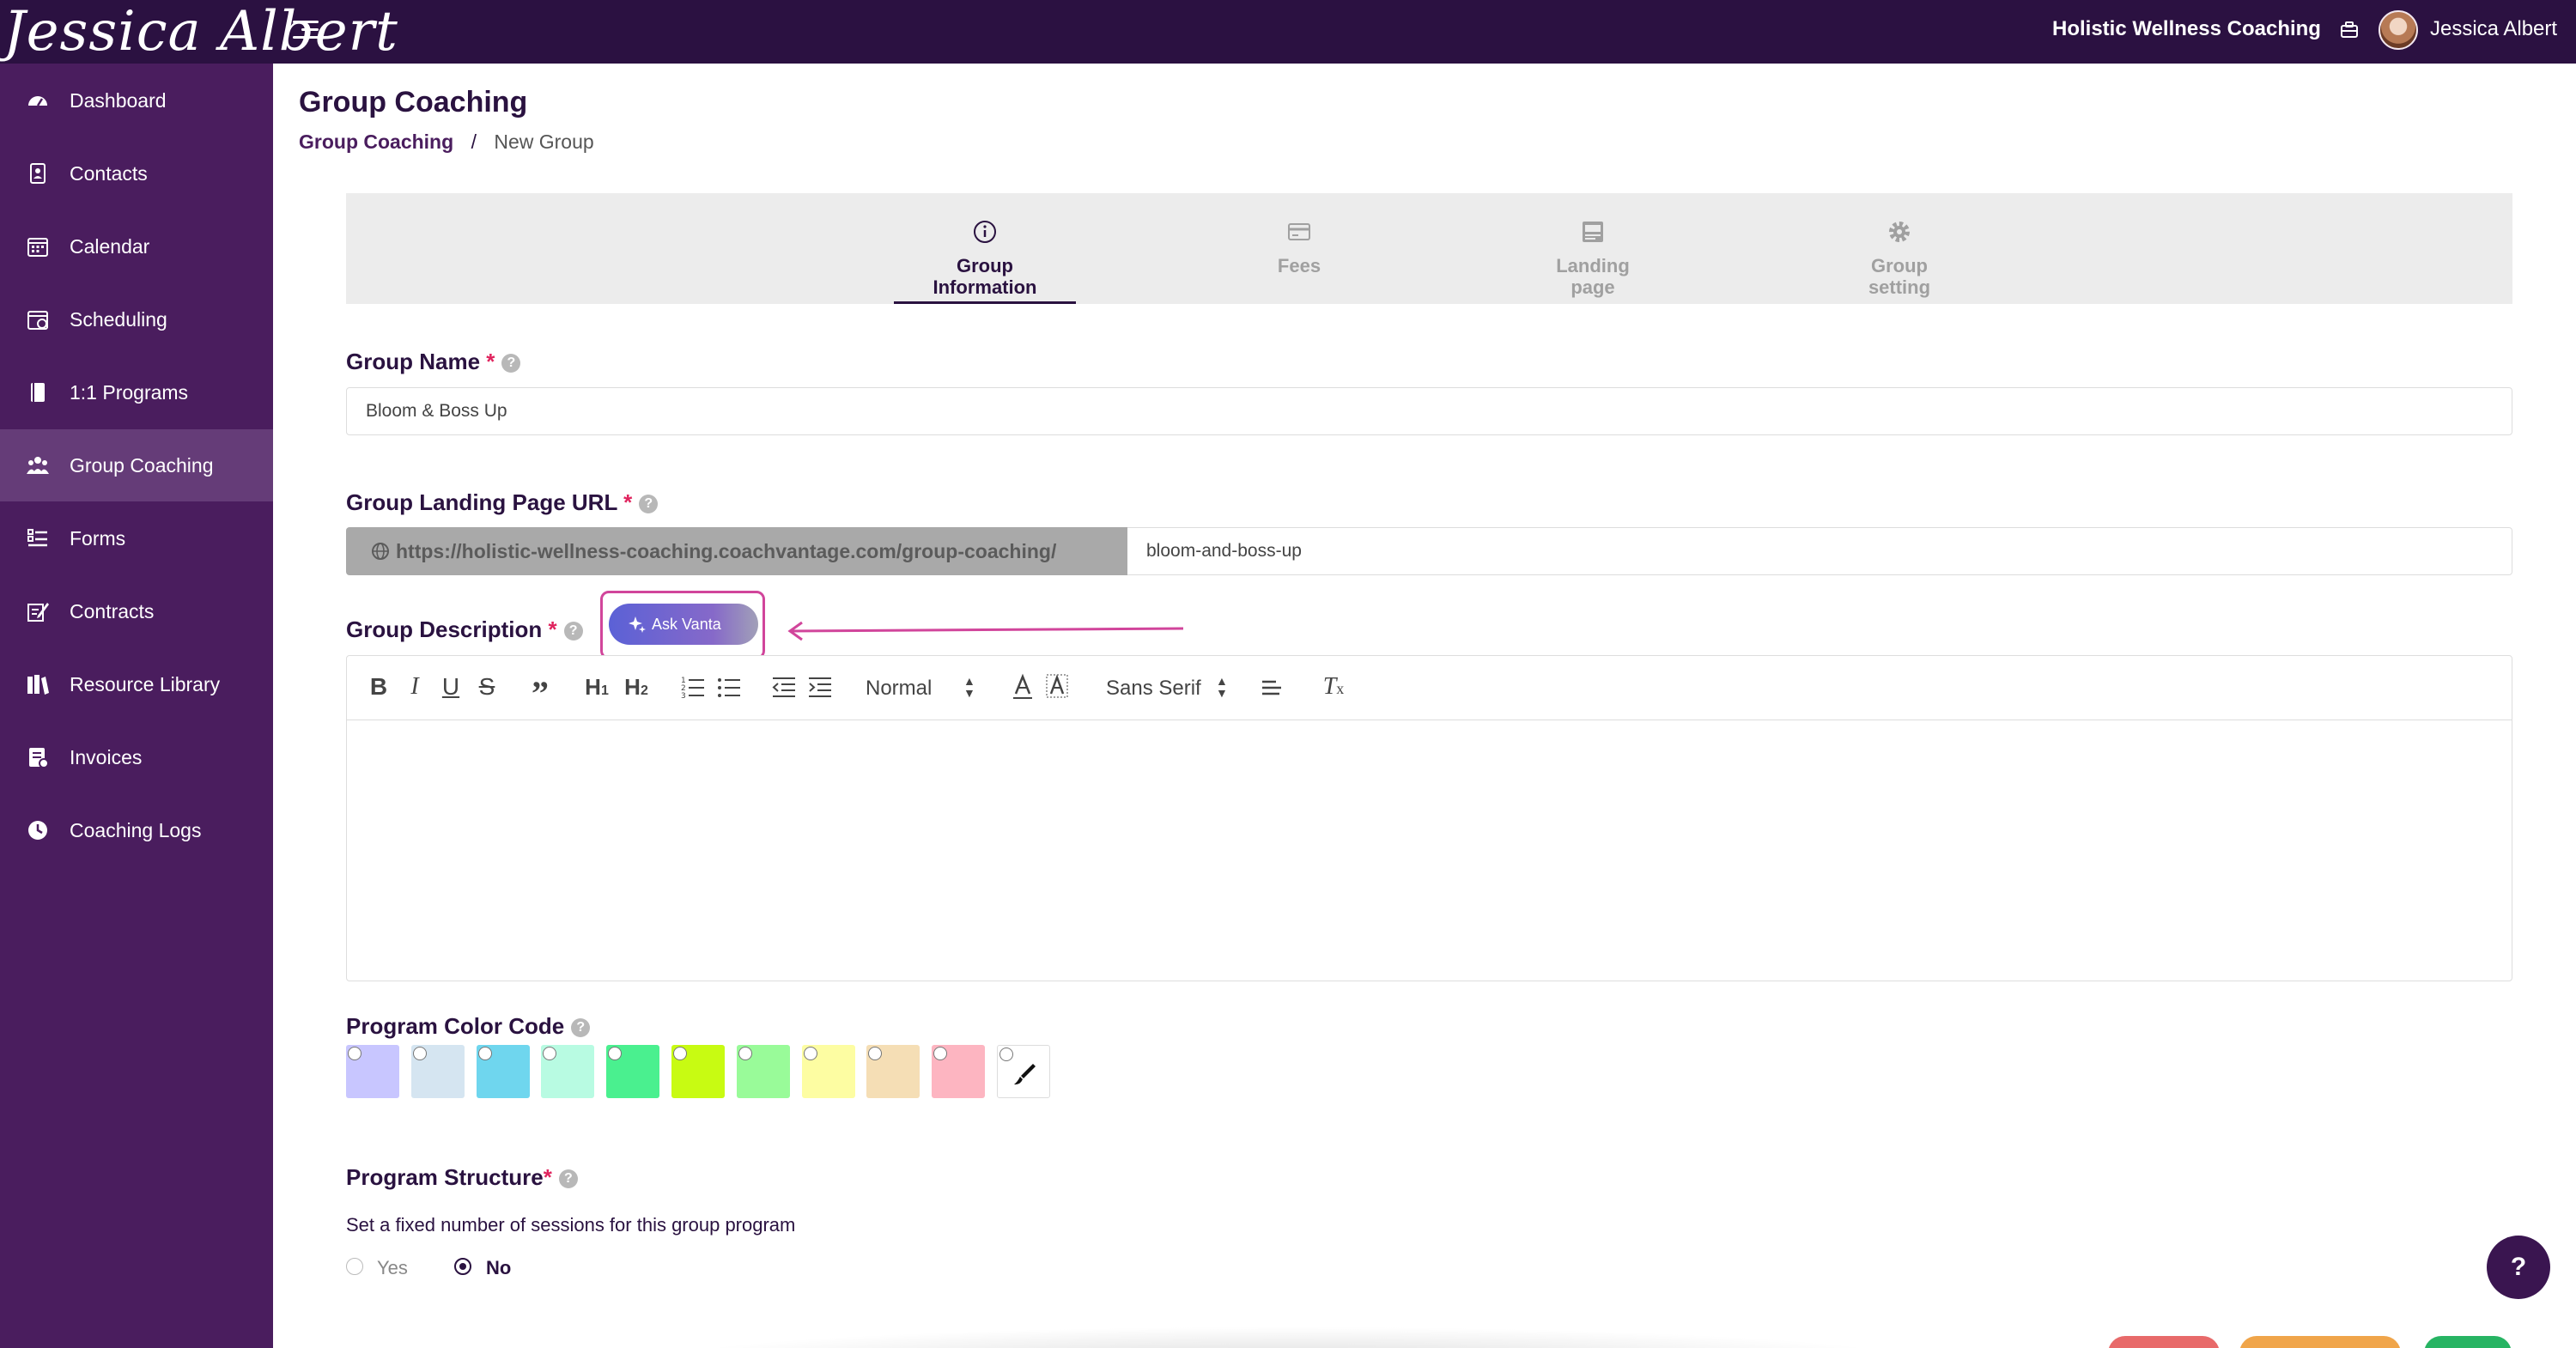 Image resolution: width=2576 pixels, height=1348 pixels. I want to click on url-slug-input: bloom-and-boss-up, so click(1820, 551).